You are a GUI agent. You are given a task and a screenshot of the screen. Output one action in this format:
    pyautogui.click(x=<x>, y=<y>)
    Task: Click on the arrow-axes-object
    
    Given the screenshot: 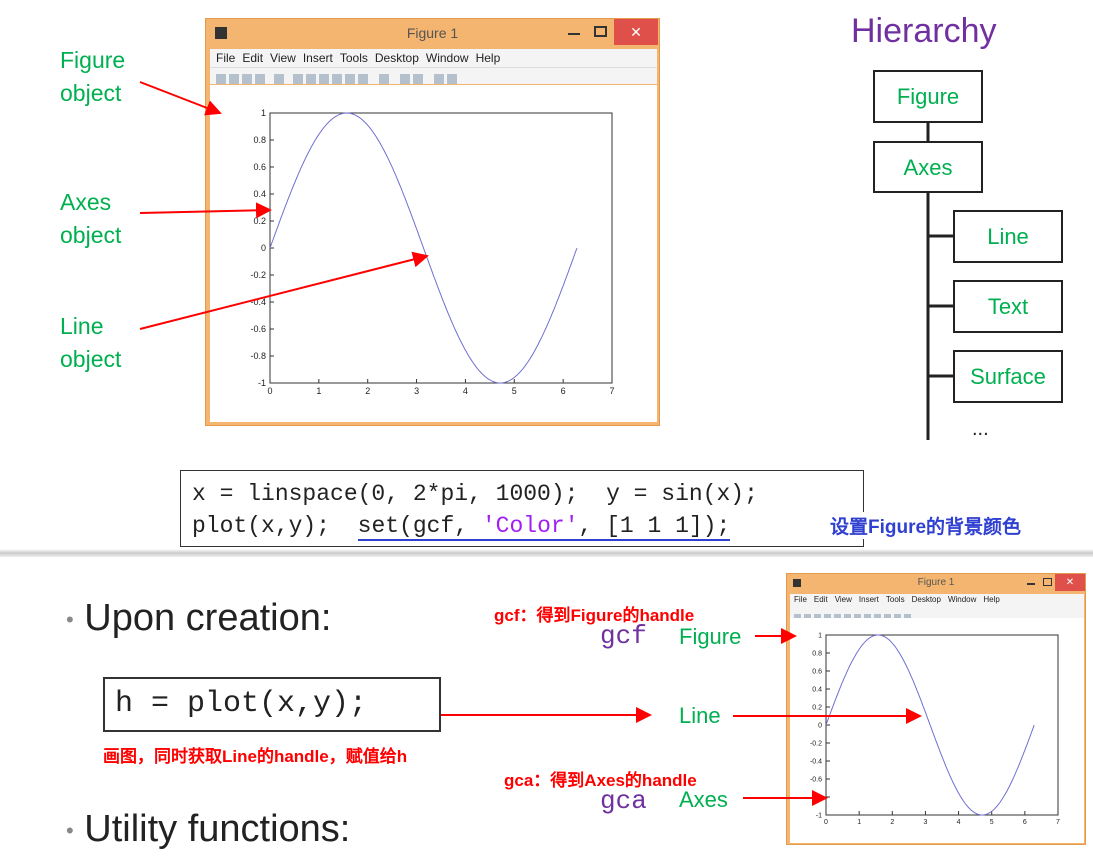 What is the action you would take?
    pyautogui.click(x=205, y=210)
    